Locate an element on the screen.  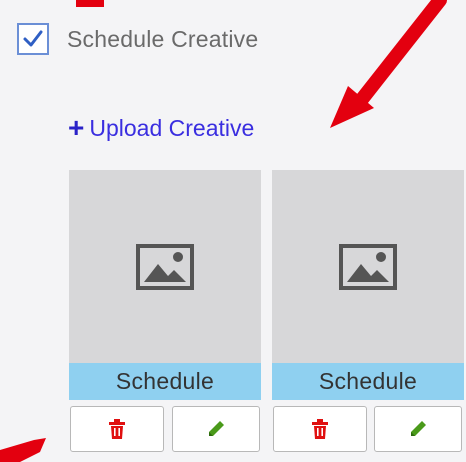
upload-creative-link: + Upload Creative is located at coordinates (161, 128).